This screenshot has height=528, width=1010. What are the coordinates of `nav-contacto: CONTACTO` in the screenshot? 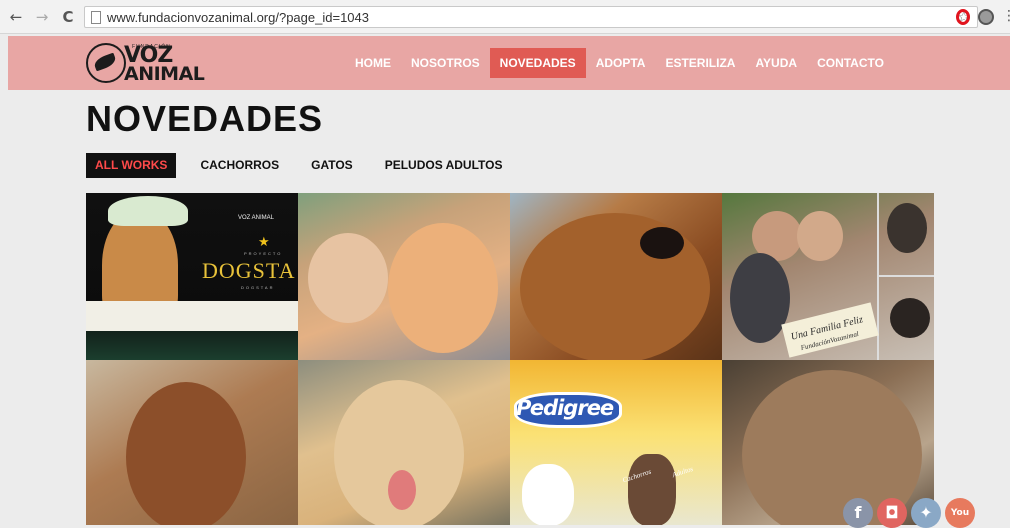 It's located at (850, 63).